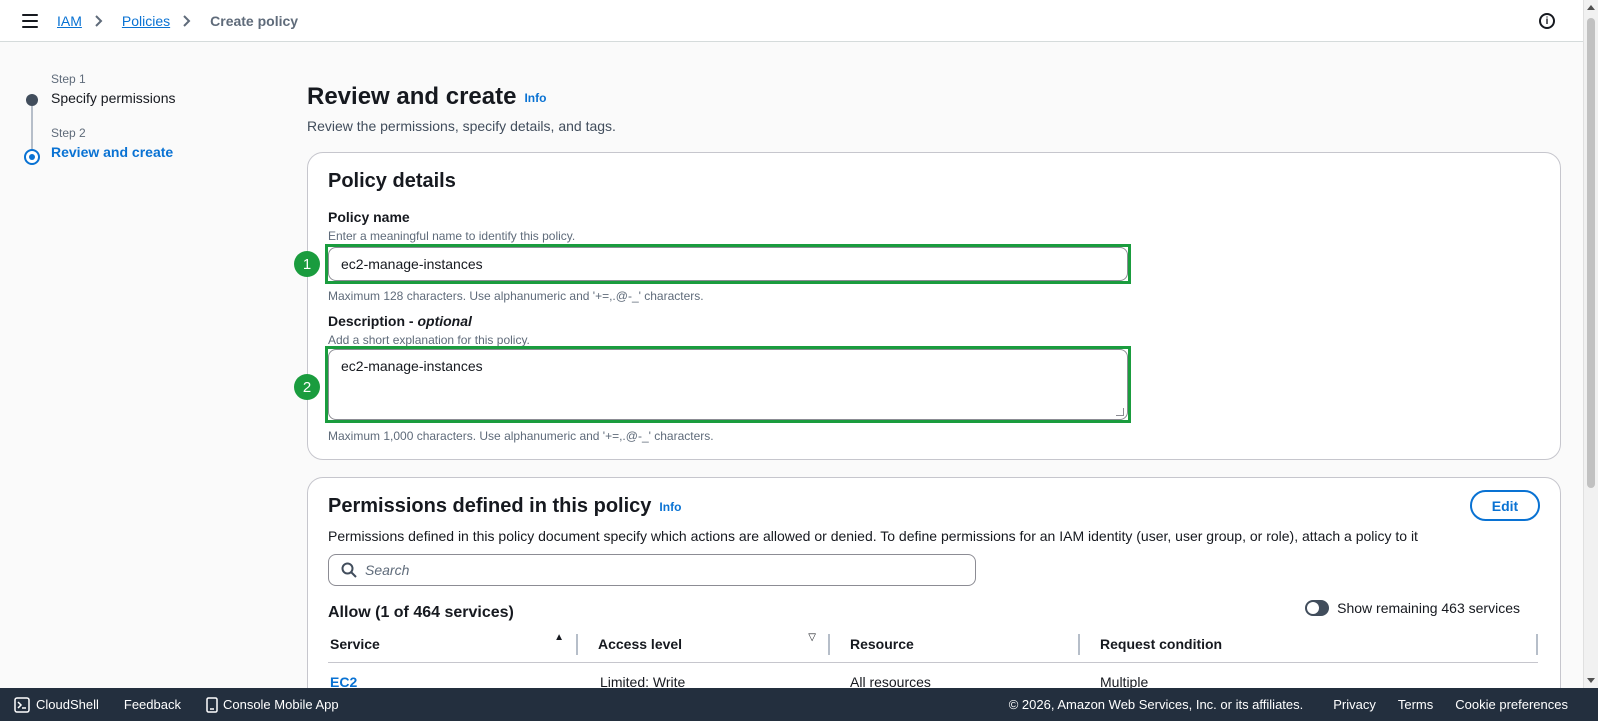  I want to click on resize-handle-icon, so click(1120, 412).